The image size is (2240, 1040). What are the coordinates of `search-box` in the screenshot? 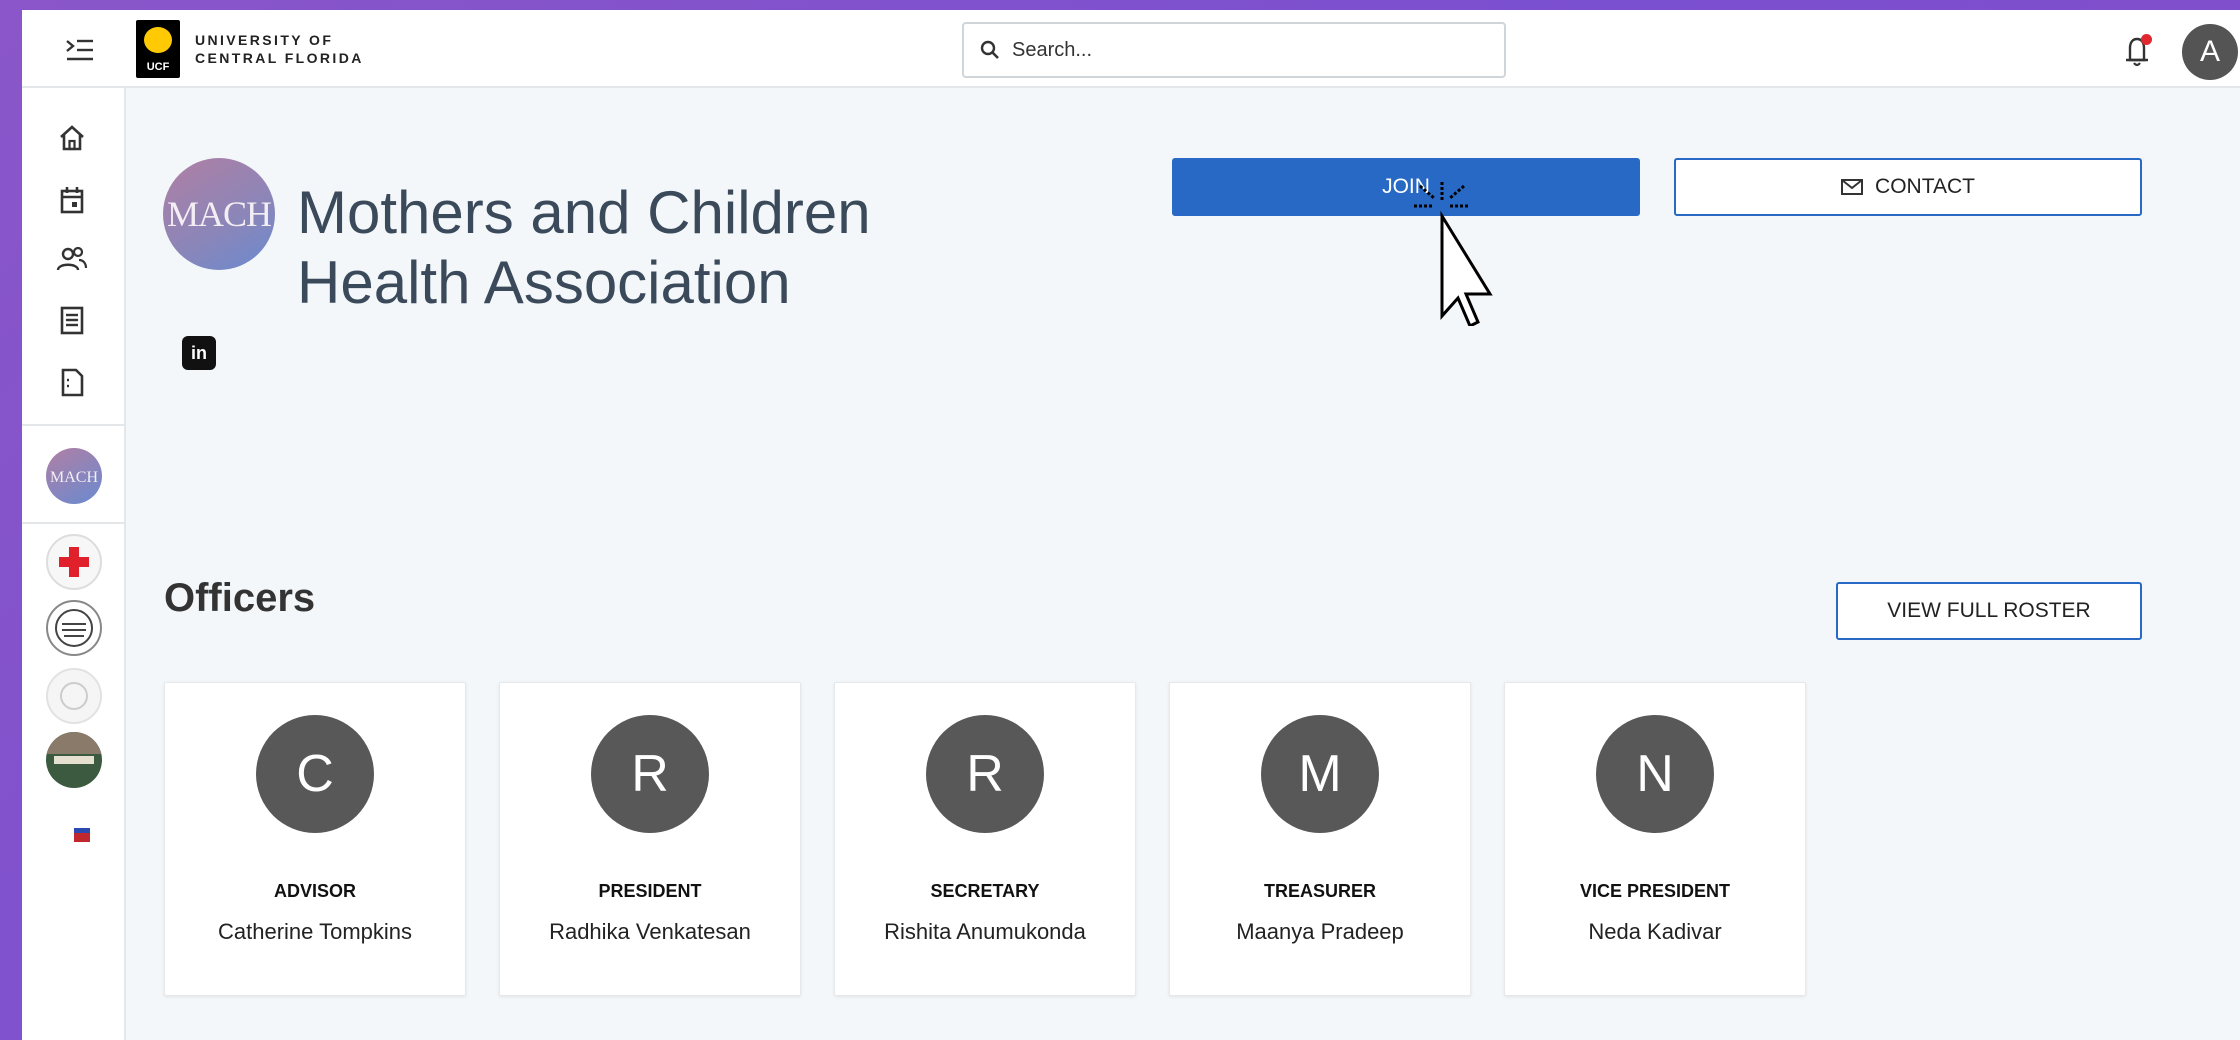 It's located at (1234, 50).